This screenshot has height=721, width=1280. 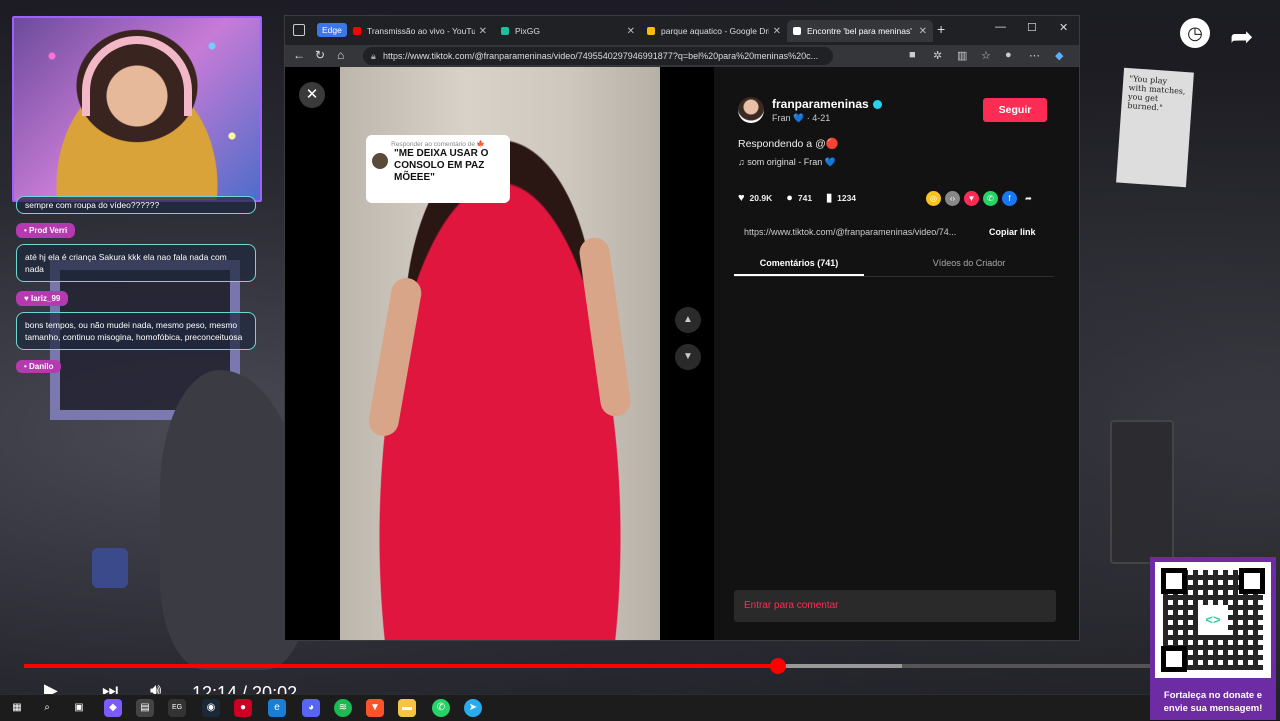 I want to click on panel-tabs: Comentários (741) Vídeos do Criador, so click(x=894, y=264).